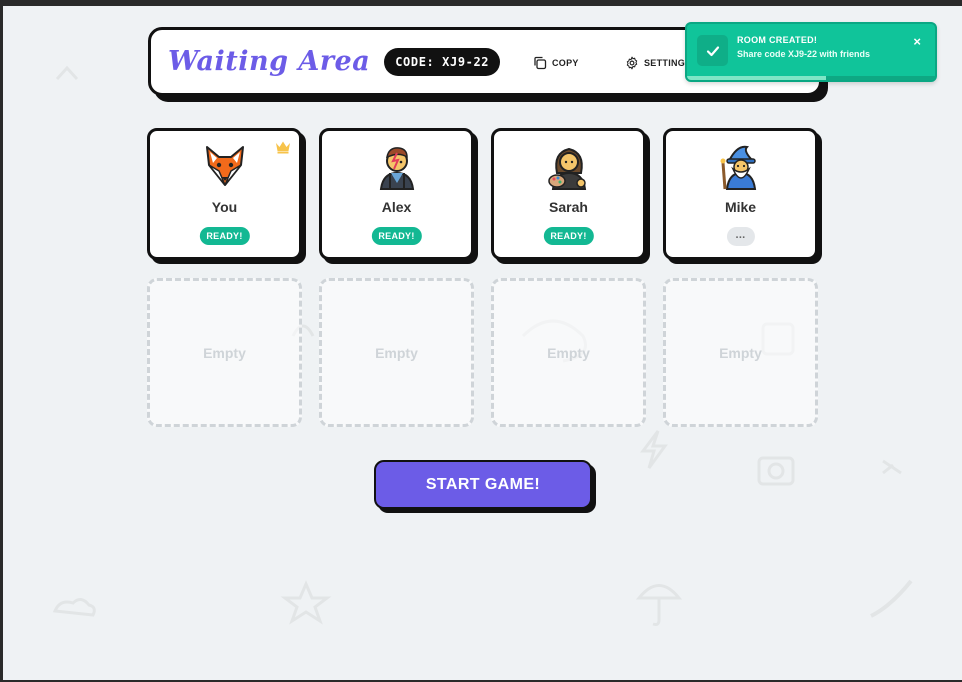 Image resolution: width=962 pixels, height=682 pixels. Describe the element at coordinates (712, 50) in the screenshot. I see `check-icon` at that location.